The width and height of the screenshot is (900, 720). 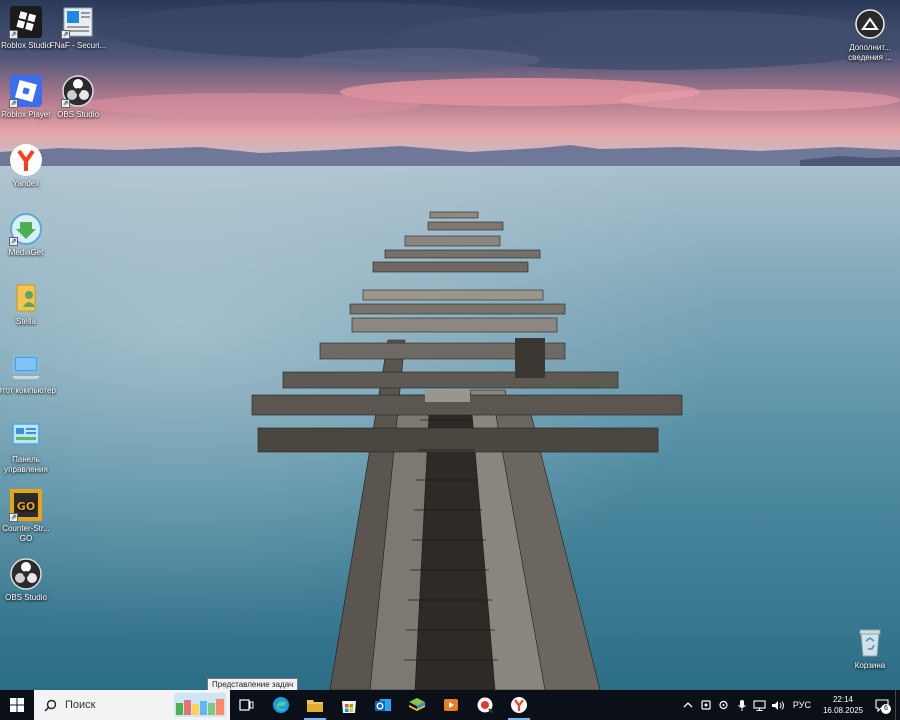 What do you see at coordinates (886, 709) in the screenshot?
I see `notification-count-badge: 6` at bounding box center [886, 709].